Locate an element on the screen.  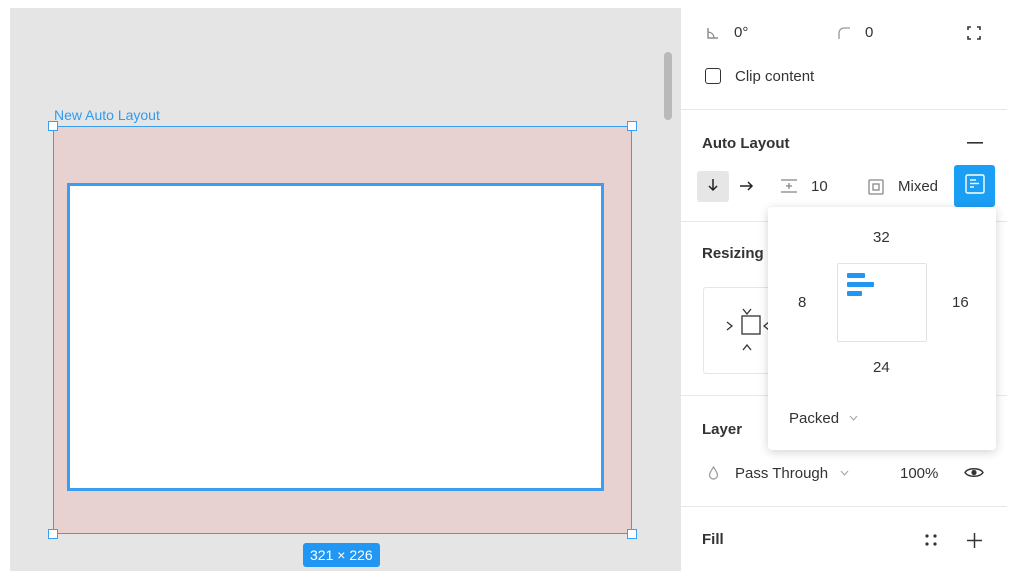
alignment-icon is located at coordinates (974, 186).